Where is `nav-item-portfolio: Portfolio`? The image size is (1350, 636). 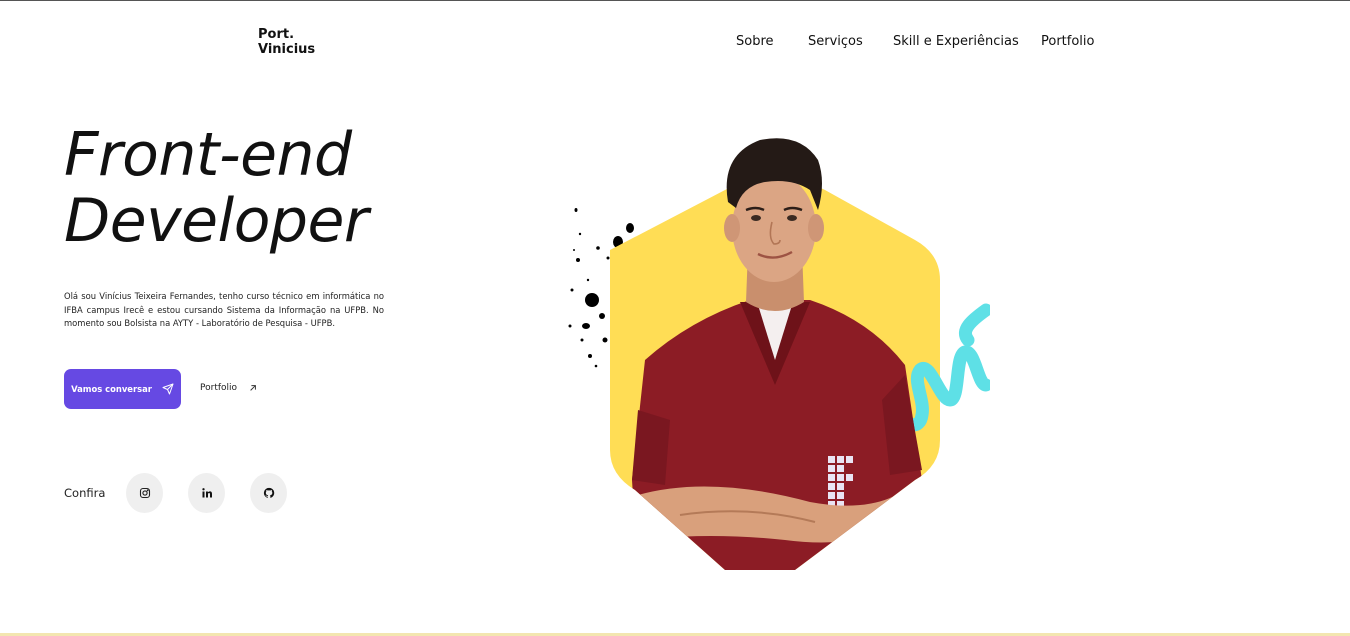
nav-item-portfolio: Portfolio is located at coordinates (1067, 41).